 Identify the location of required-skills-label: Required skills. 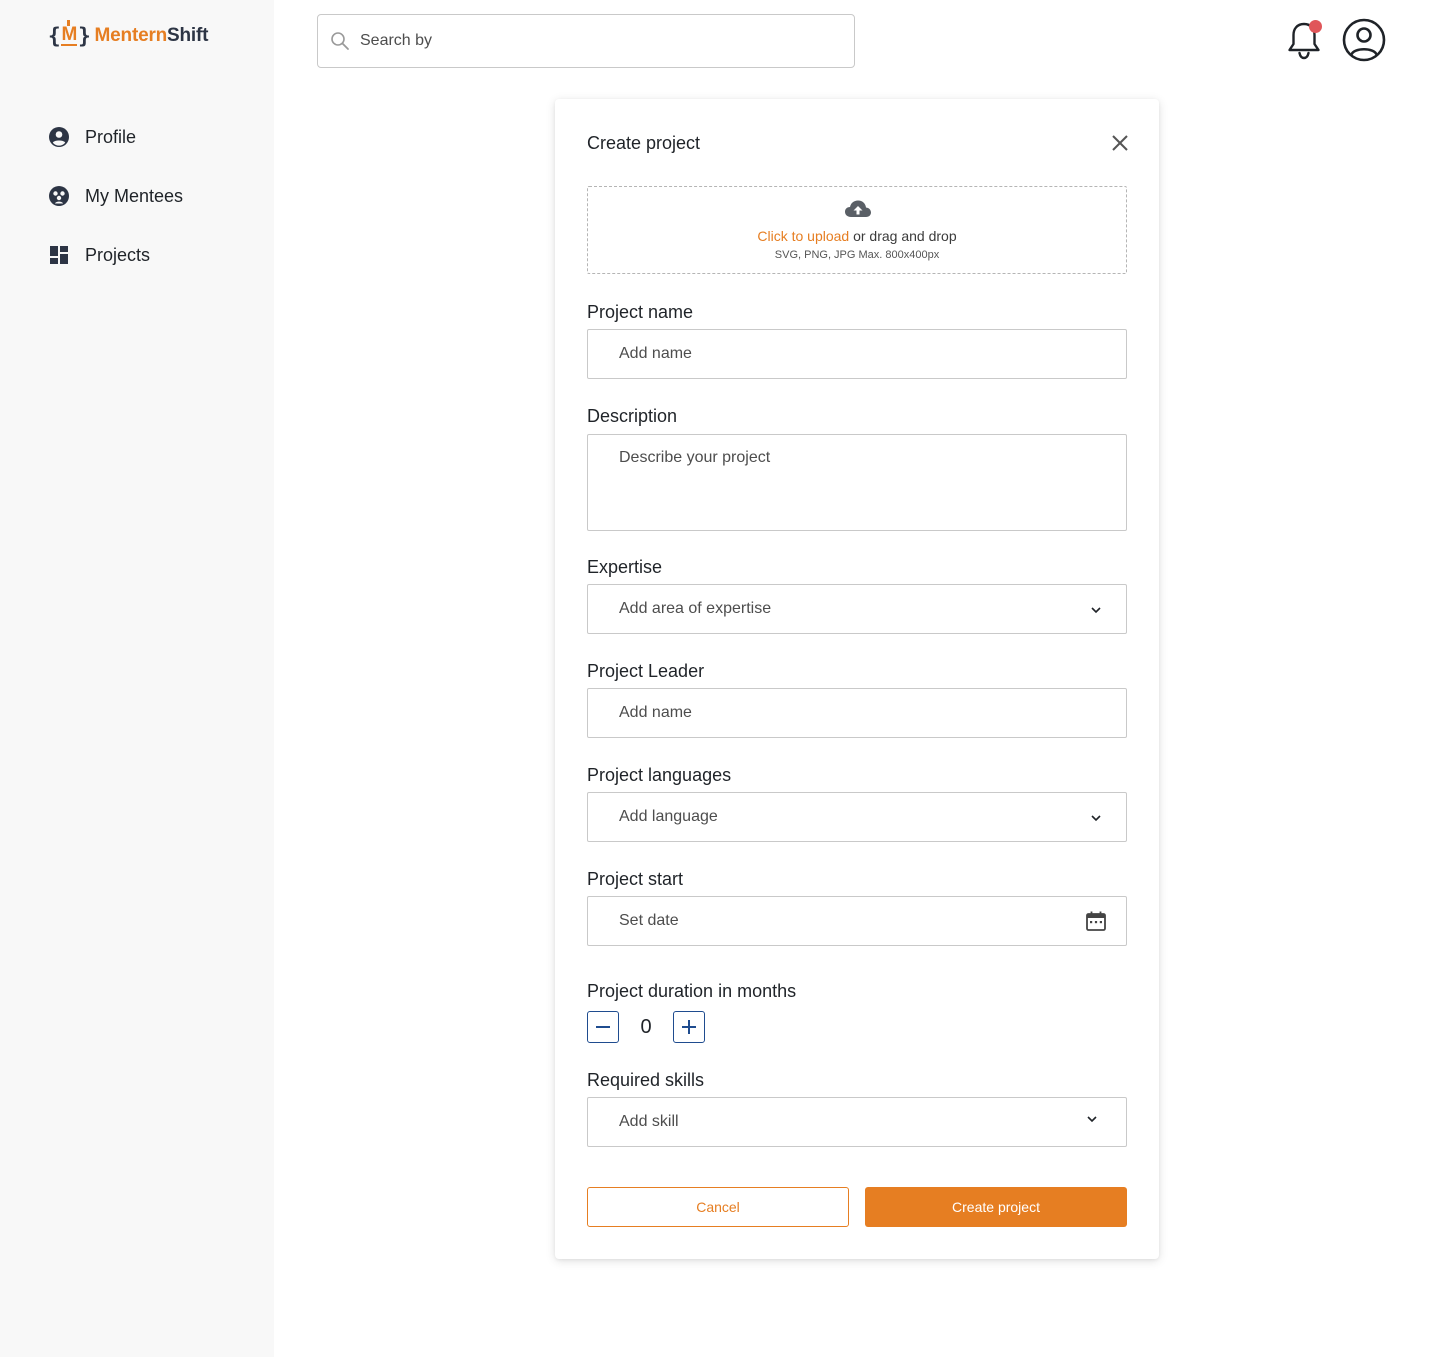
(646, 1080).